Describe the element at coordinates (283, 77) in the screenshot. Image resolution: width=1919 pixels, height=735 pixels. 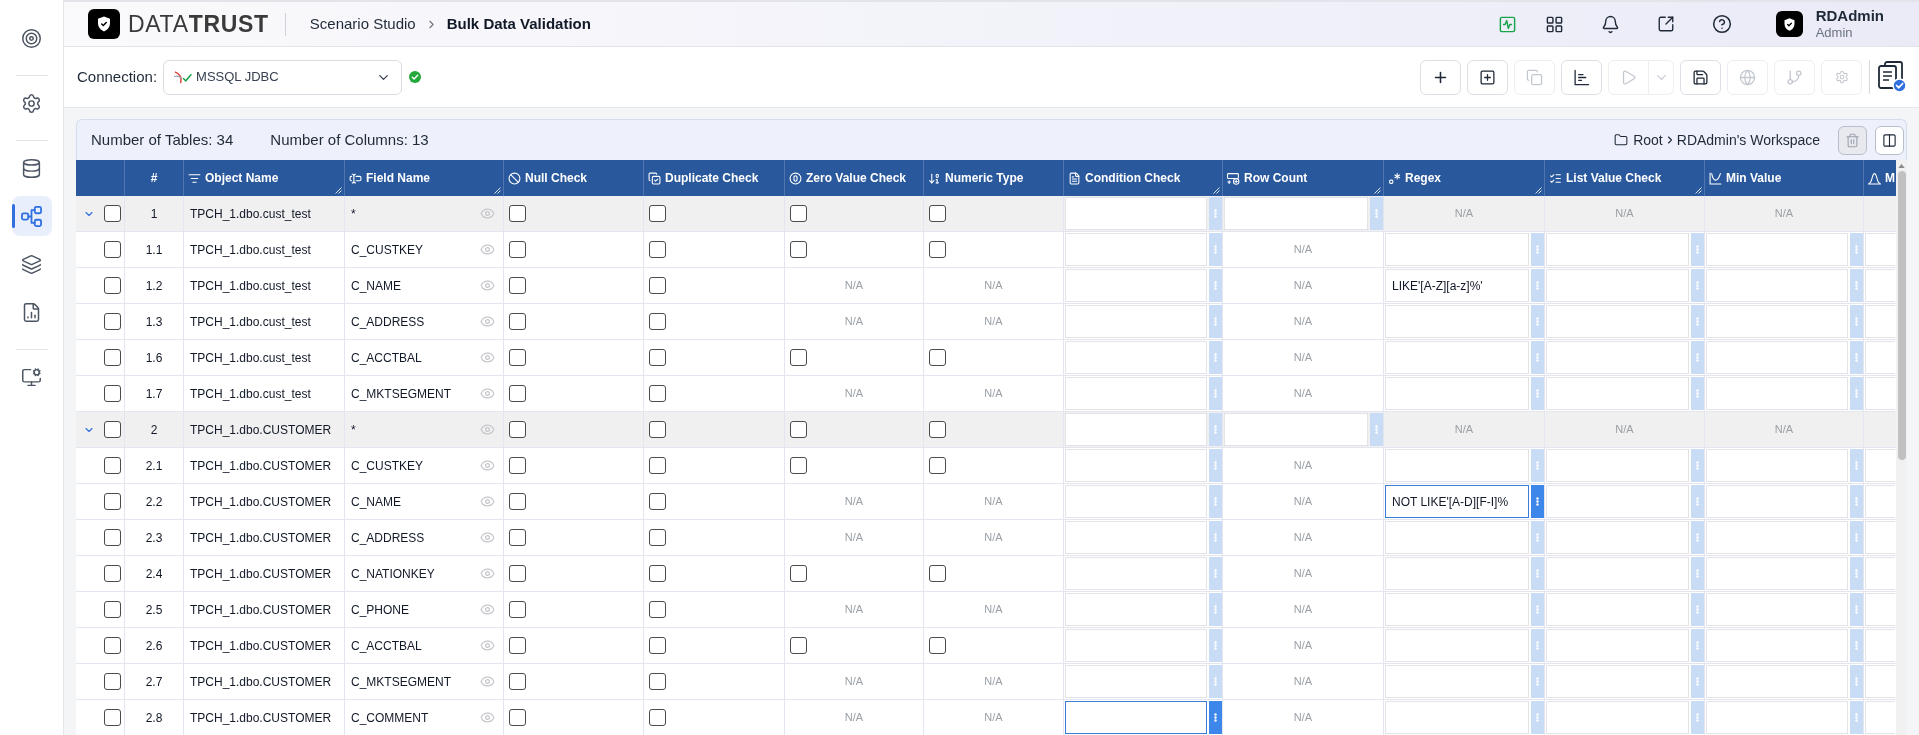
I see `connection-select: MSSQL JDBC` at that location.